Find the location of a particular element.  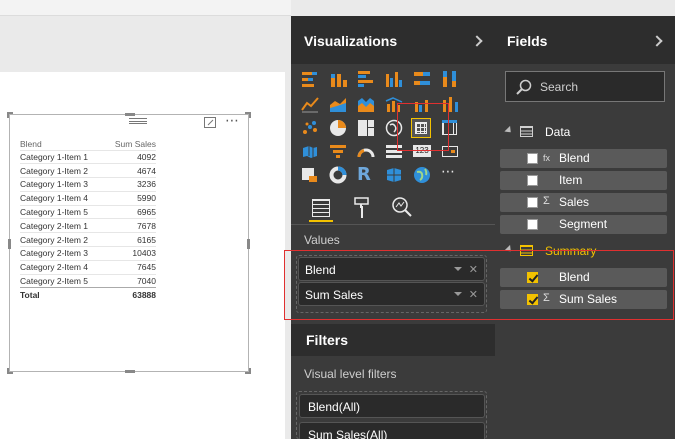

gauge-icon is located at coordinates (366, 152).